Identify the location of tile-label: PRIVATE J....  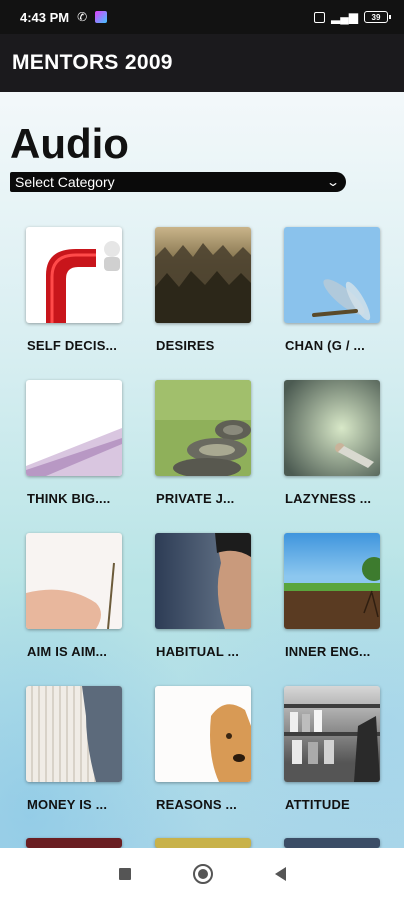
(195, 498).